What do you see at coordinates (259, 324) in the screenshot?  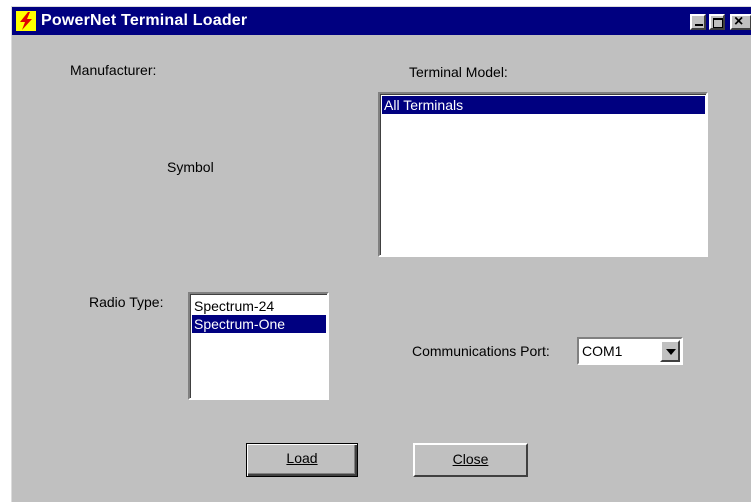 I see `list-item: Spectrum-One` at bounding box center [259, 324].